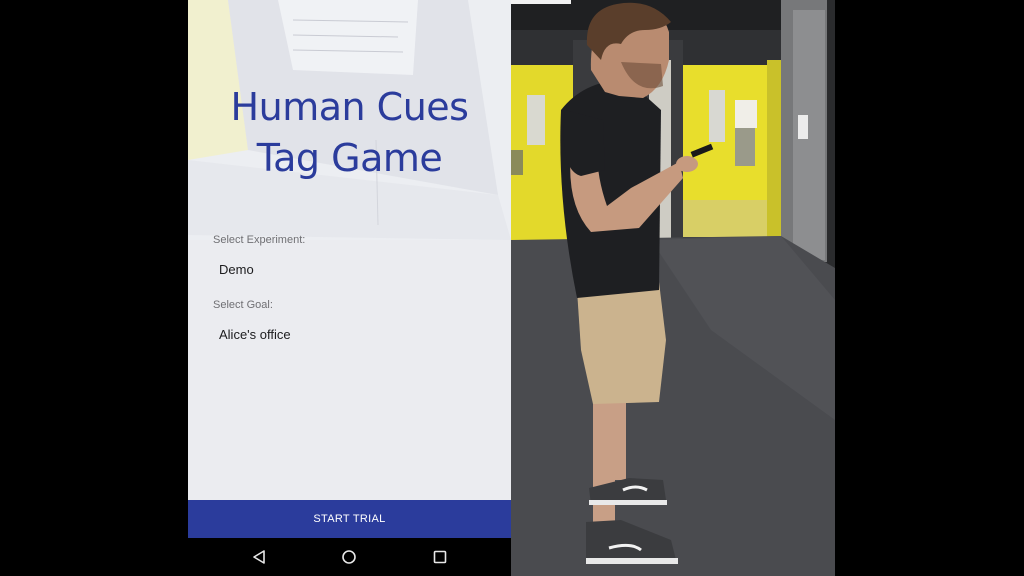  Describe the element at coordinates (349, 107) in the screenshot. I see `app-title-line-1: Human Cues` at that location.